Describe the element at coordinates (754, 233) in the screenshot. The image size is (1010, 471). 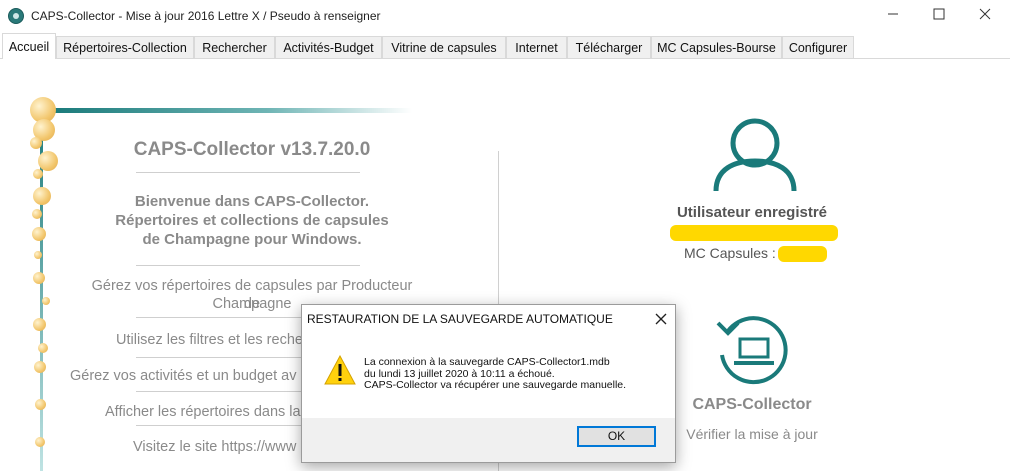
I see `redacted-username` at that location.